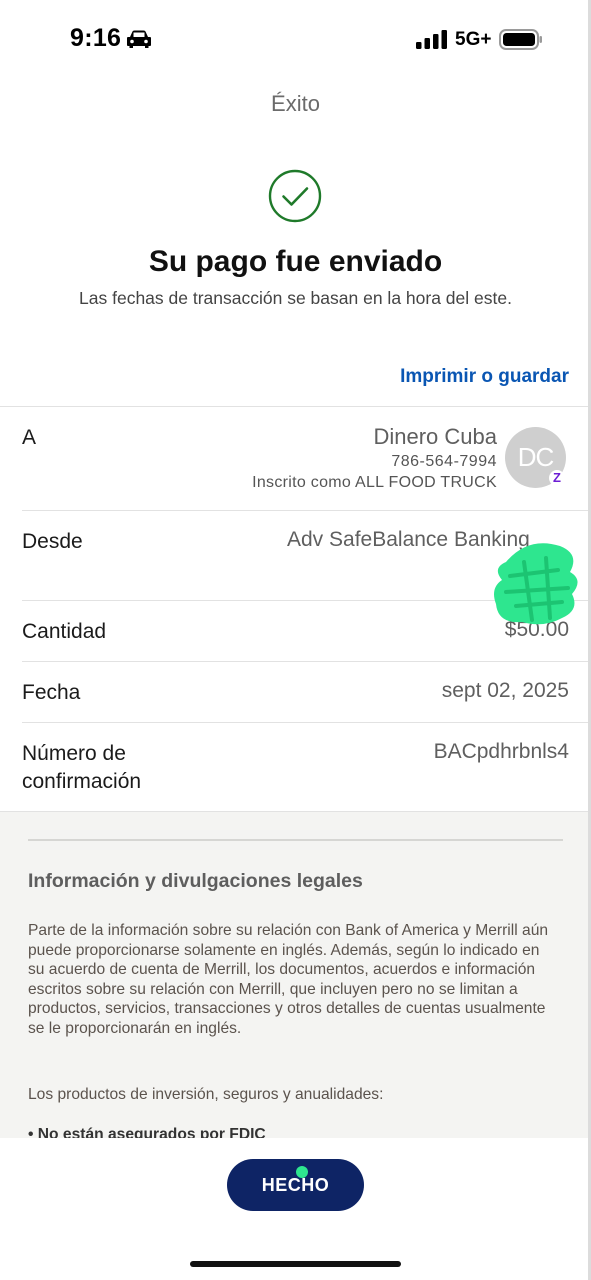  I want to click on recipient-name: Dinero Cuba, so click(435, 436).